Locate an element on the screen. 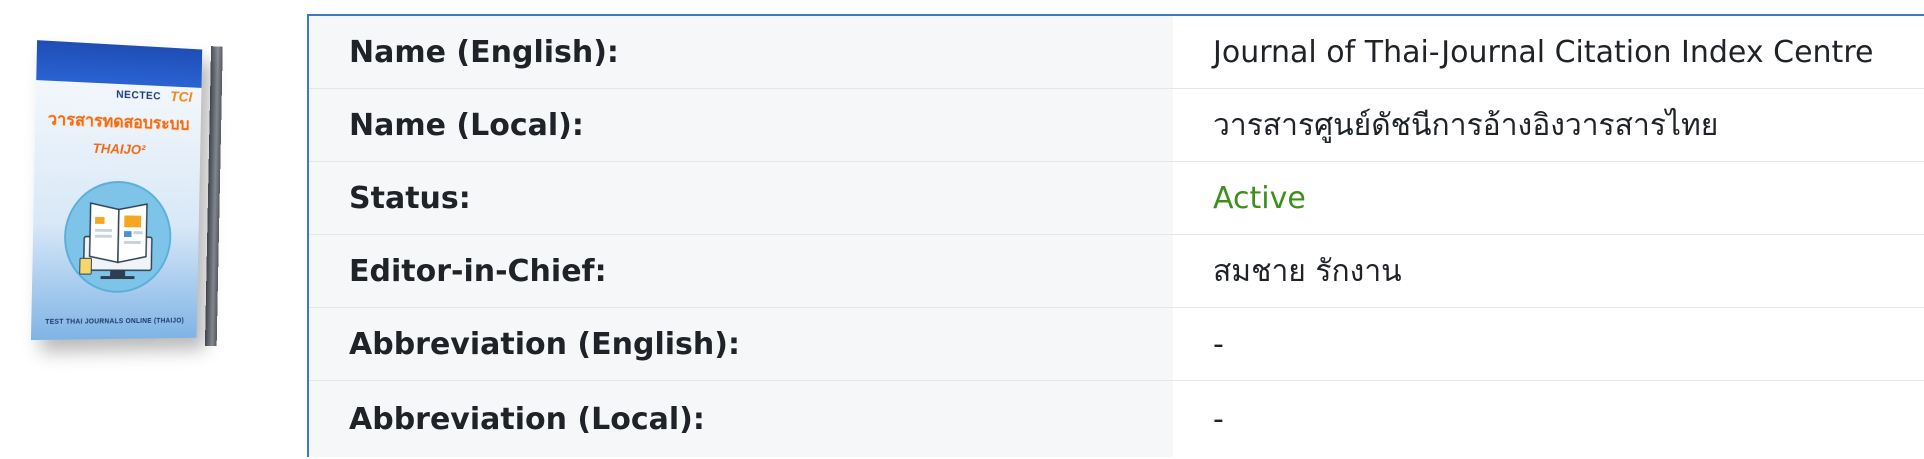  info-row-abbreviation-english: Abbreviation (English): - is located at coordinates (1116, 344).